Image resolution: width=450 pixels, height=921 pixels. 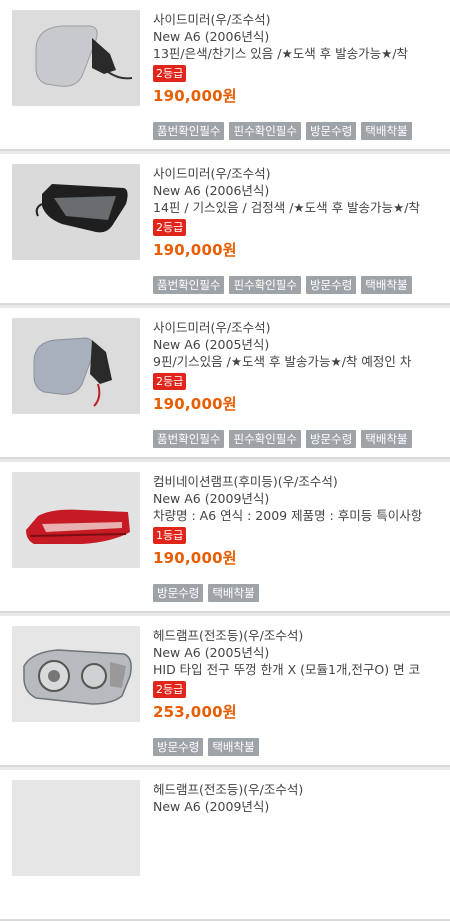 I want to click on tail-lamp-icon, so click(x=76, y=520).